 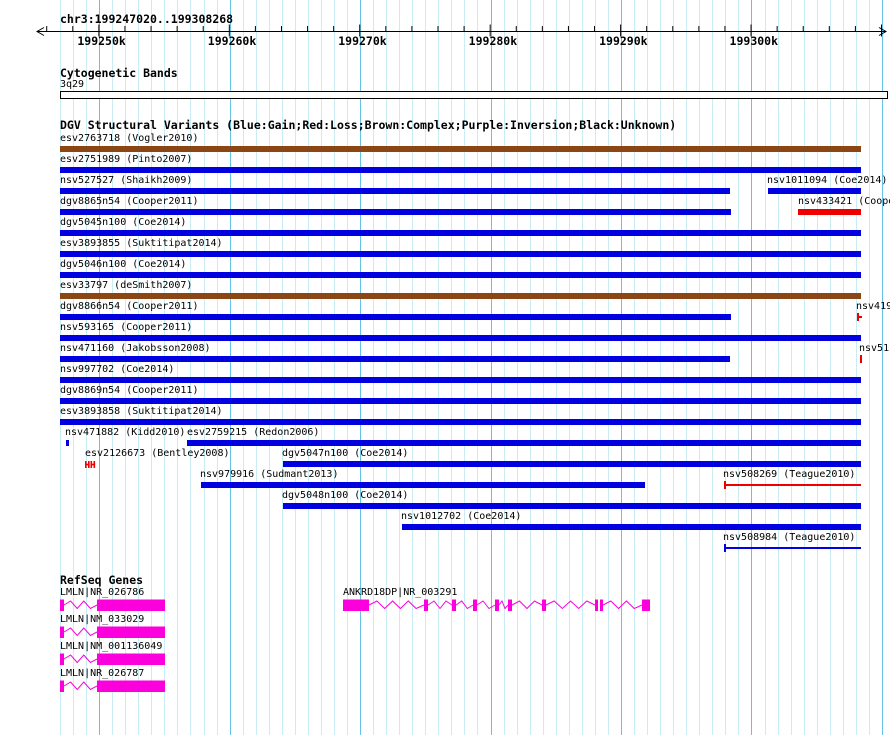 What do you see at coordinates (126, 160) in the screenshot?
I see `variant-label: esv2751989 (Pinto2007)` at bounding box center [126, 160].